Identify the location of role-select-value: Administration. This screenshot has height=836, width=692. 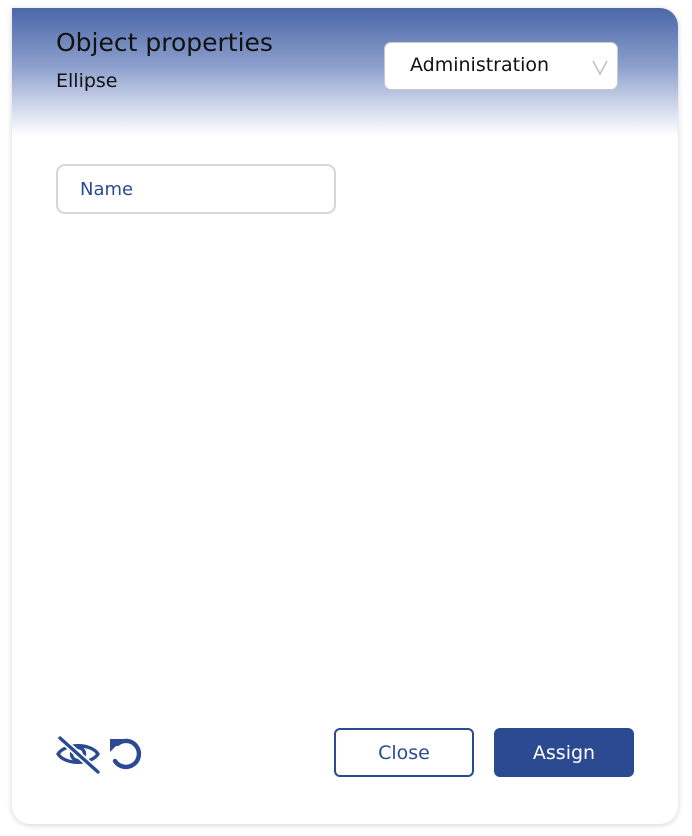
(480, 65).